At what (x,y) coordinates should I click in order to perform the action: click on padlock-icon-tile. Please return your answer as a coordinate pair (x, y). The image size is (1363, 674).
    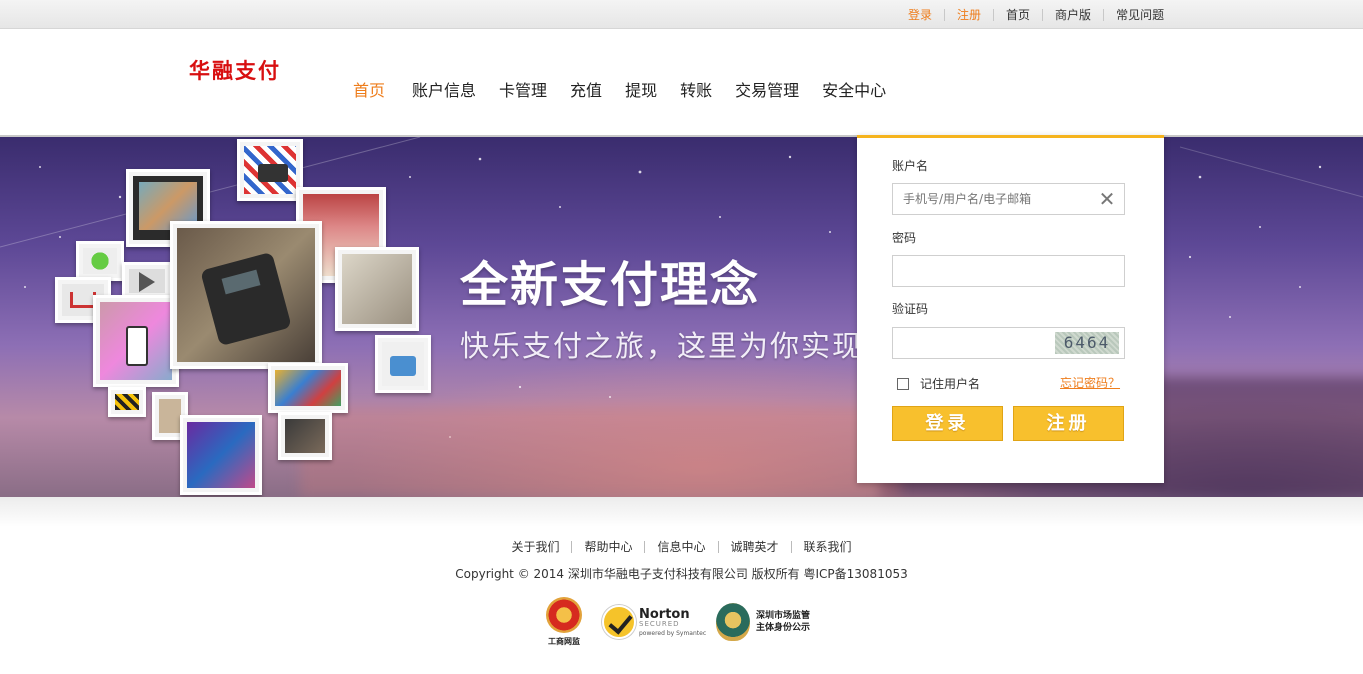
    Looking at the image, I should click on (403, 364).